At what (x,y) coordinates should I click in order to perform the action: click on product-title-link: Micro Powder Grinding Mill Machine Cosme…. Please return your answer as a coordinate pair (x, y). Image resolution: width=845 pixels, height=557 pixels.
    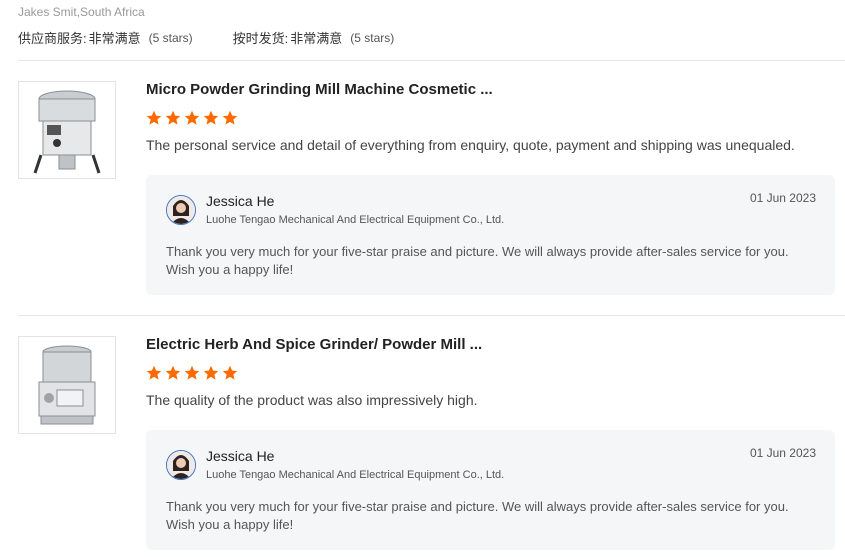
    Looking at the image, I should click on (319, 89).